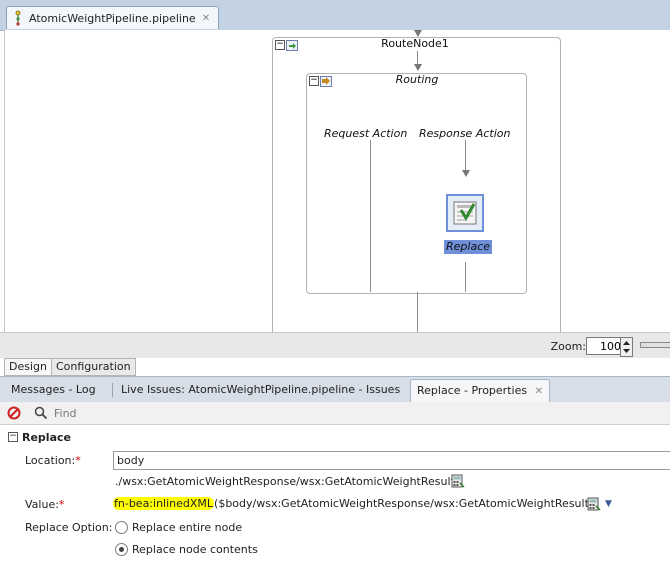  What do you see at coordinates (292, 45) in the screenshot?
I see `route-node-icon` at bounding box center [292, 45].